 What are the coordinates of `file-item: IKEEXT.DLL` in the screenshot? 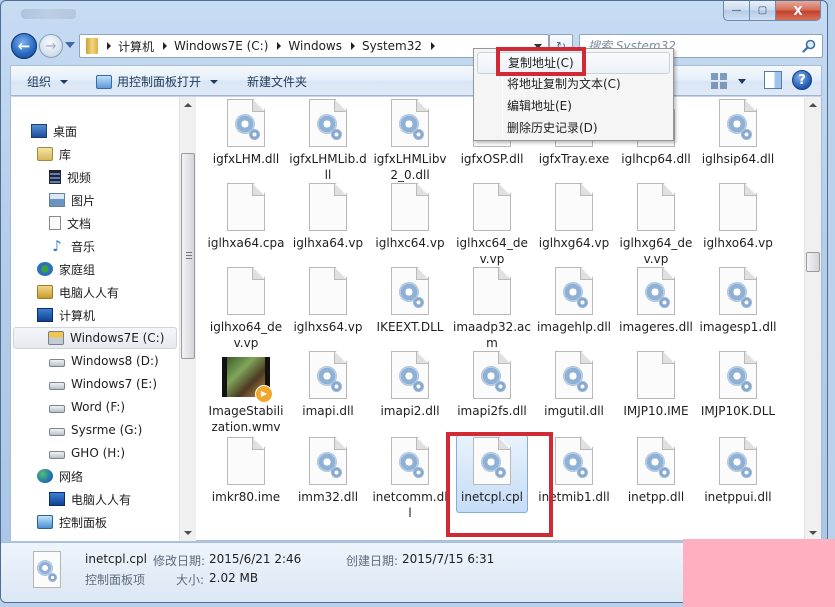 It's located at (410, 301).